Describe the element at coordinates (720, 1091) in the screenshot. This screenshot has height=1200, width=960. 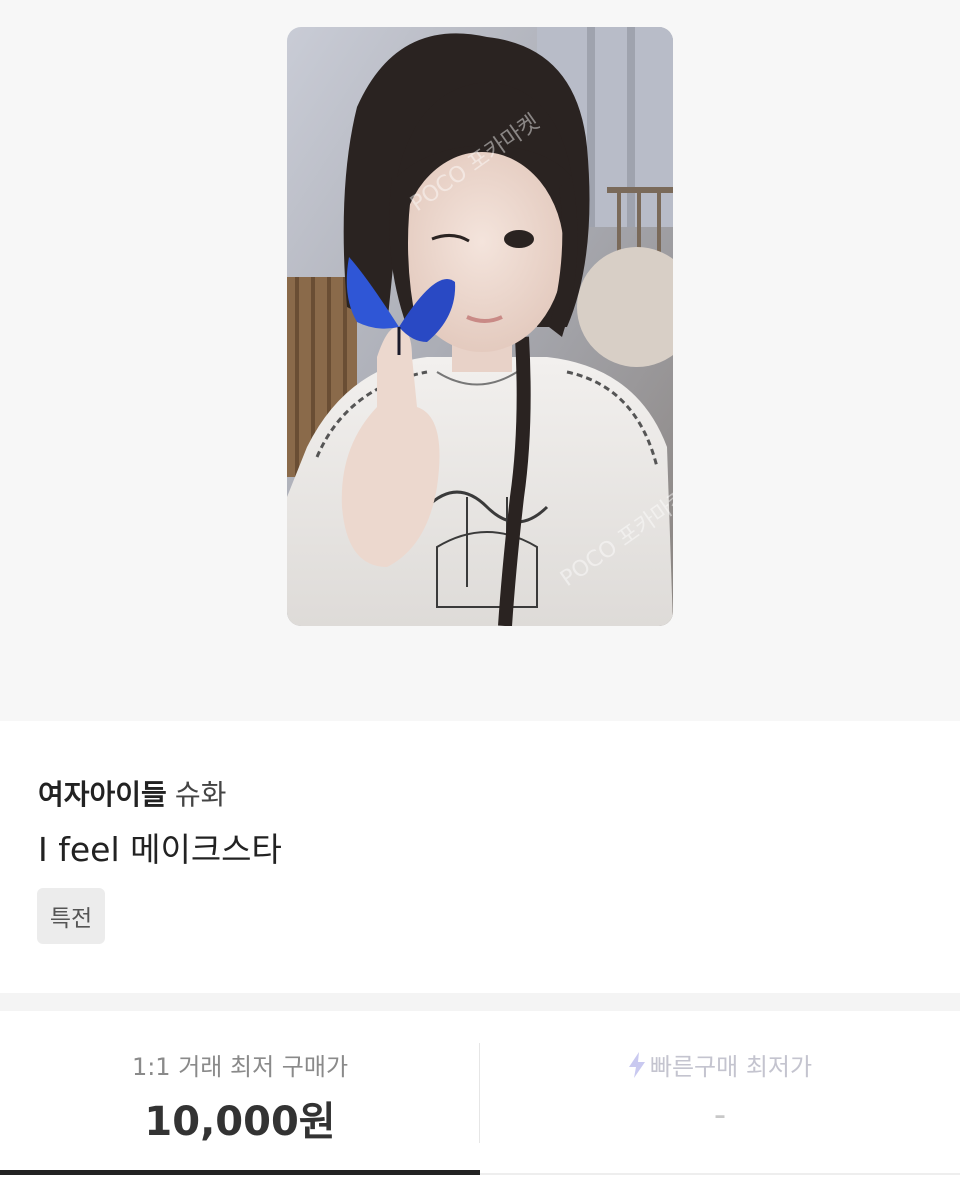
I see `tab-quick-buy-price: 빠른구매 최저가 -` at that location.